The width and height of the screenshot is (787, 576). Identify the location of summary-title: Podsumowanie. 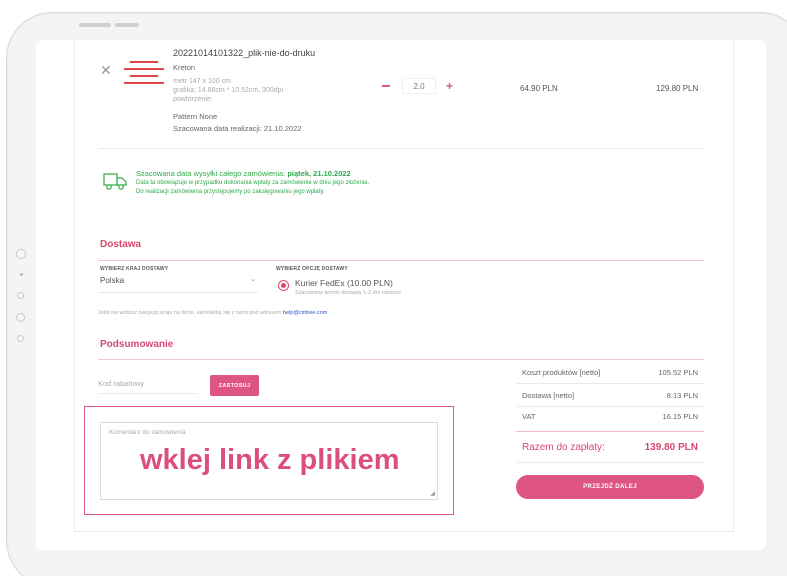
(137, 344).